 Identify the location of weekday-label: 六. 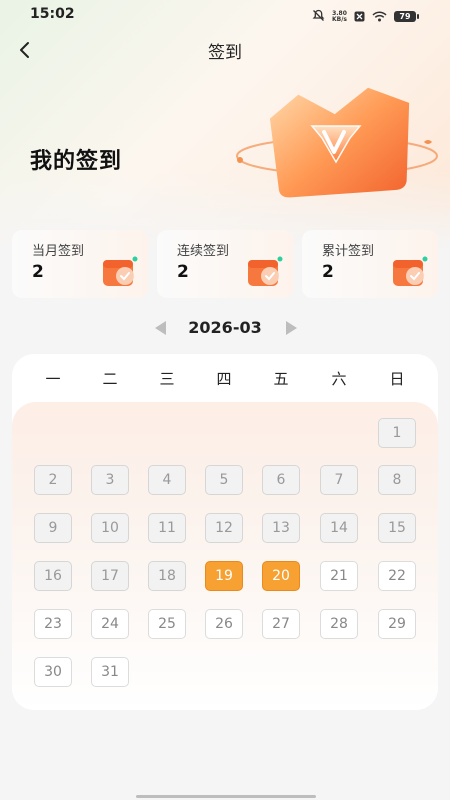
(339, 379).